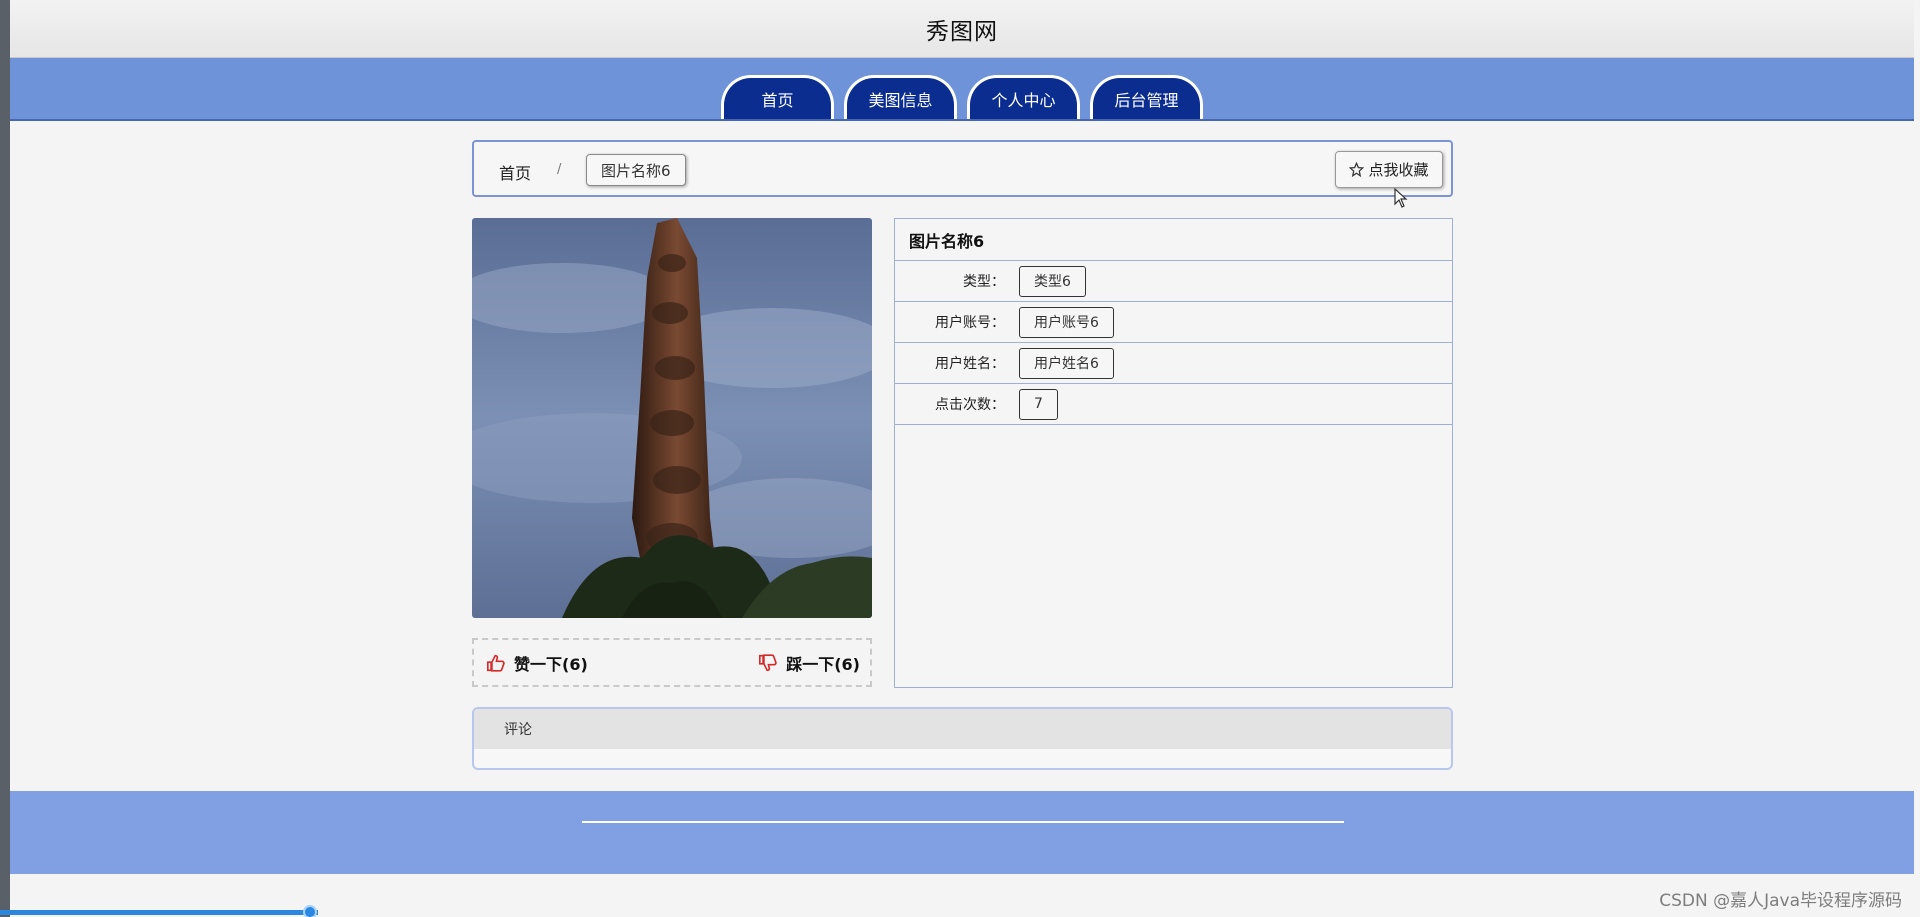 The height and width of the screenshot is (917, 1920). I want to click on comments-title: 评论, so click(962, 729).